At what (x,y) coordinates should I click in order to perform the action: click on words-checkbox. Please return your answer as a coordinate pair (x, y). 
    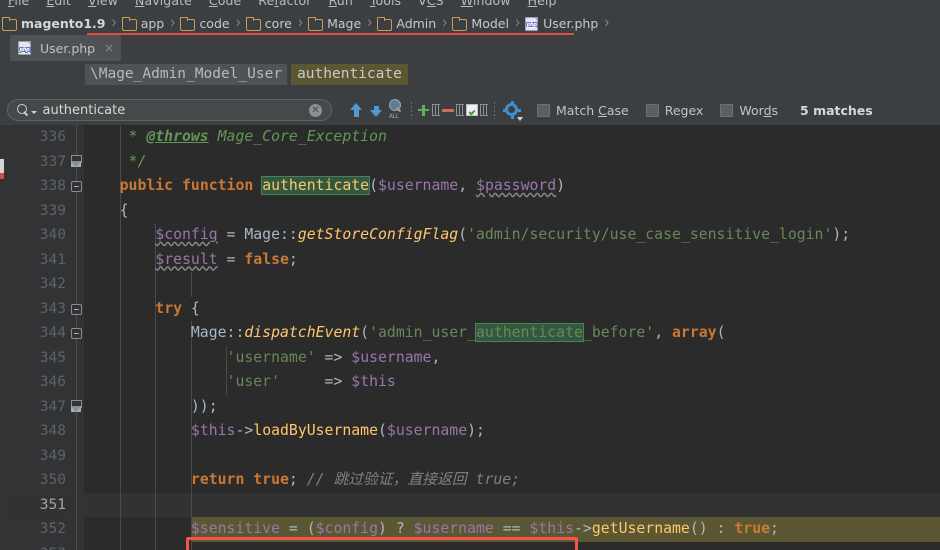
    Looking at the image, I should click on (727, 110).